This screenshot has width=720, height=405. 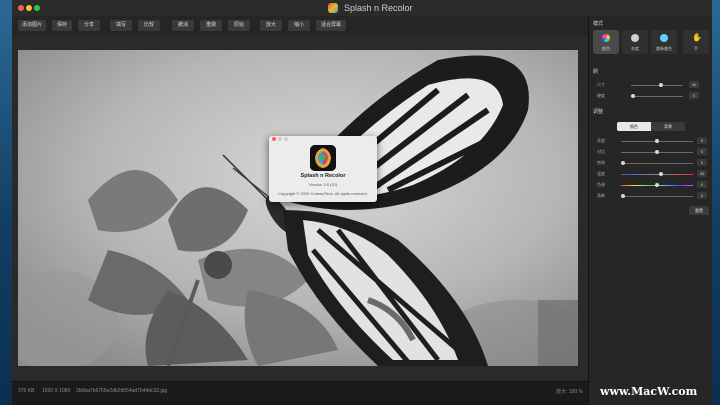 I want to click on minimize-window-button, so click(x=29, y=8).